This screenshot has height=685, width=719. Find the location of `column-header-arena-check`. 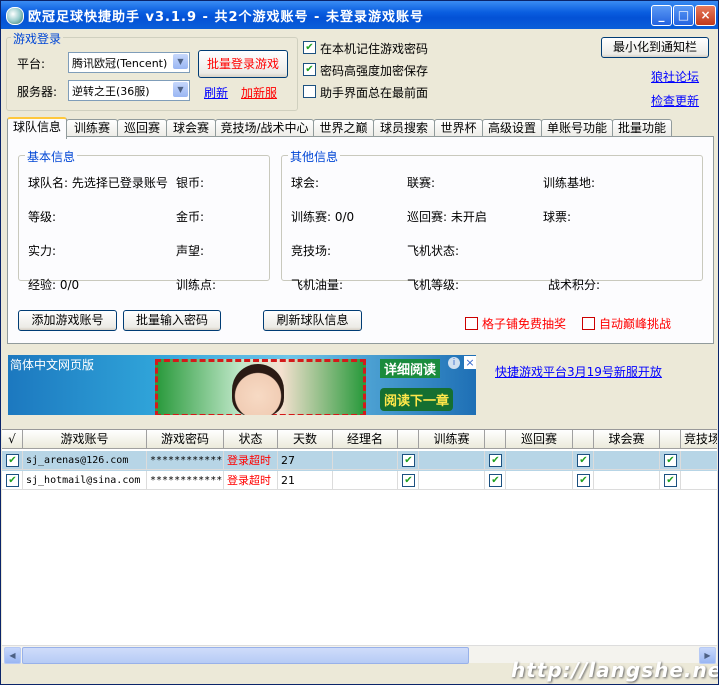

column-header-arena-check is located at coordinates (670, 439).